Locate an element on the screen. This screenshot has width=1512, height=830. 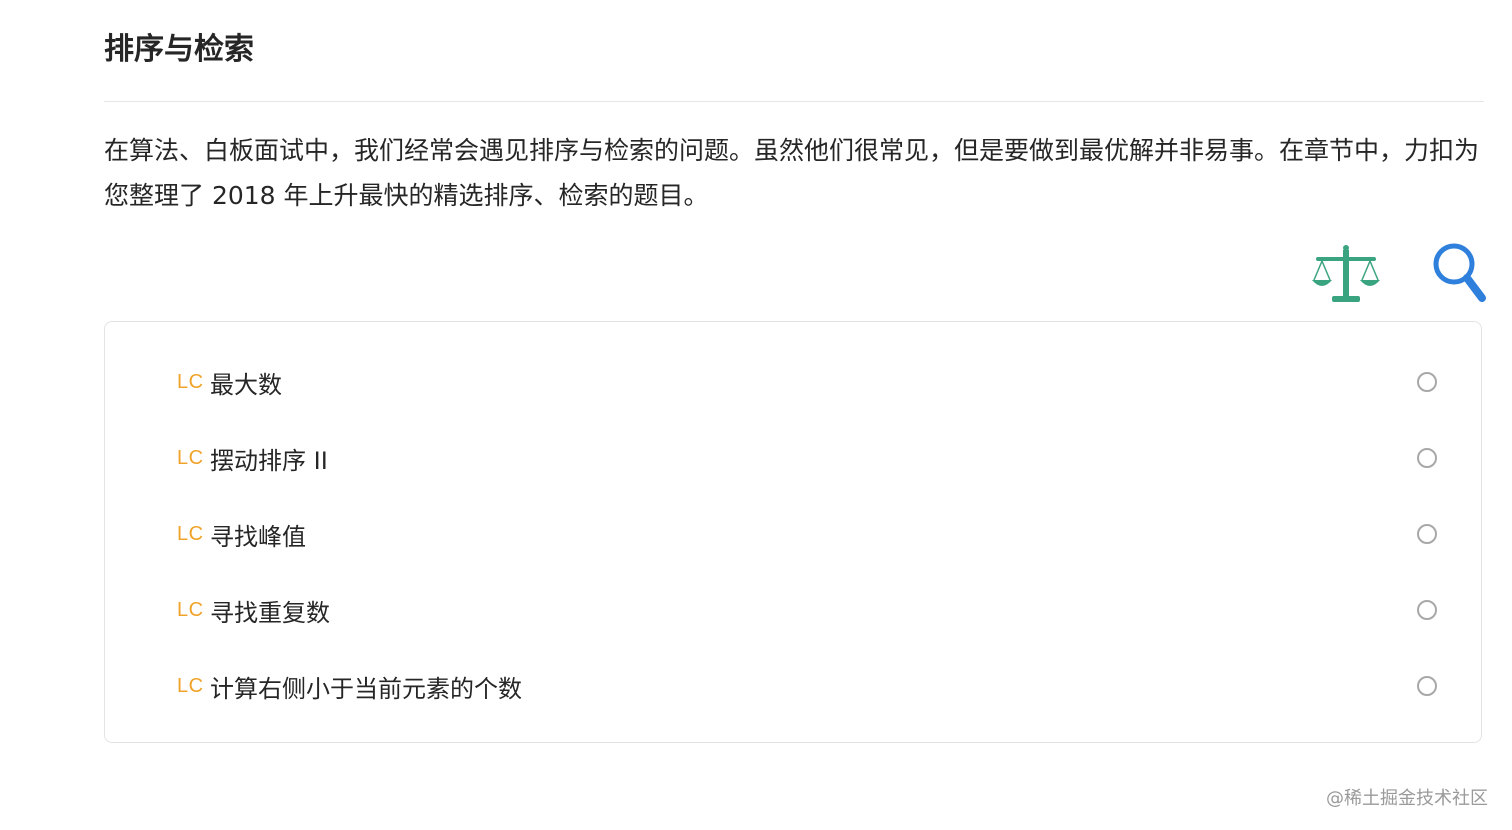
section-title: 排序与检索 is located at coordinates (179, 49).